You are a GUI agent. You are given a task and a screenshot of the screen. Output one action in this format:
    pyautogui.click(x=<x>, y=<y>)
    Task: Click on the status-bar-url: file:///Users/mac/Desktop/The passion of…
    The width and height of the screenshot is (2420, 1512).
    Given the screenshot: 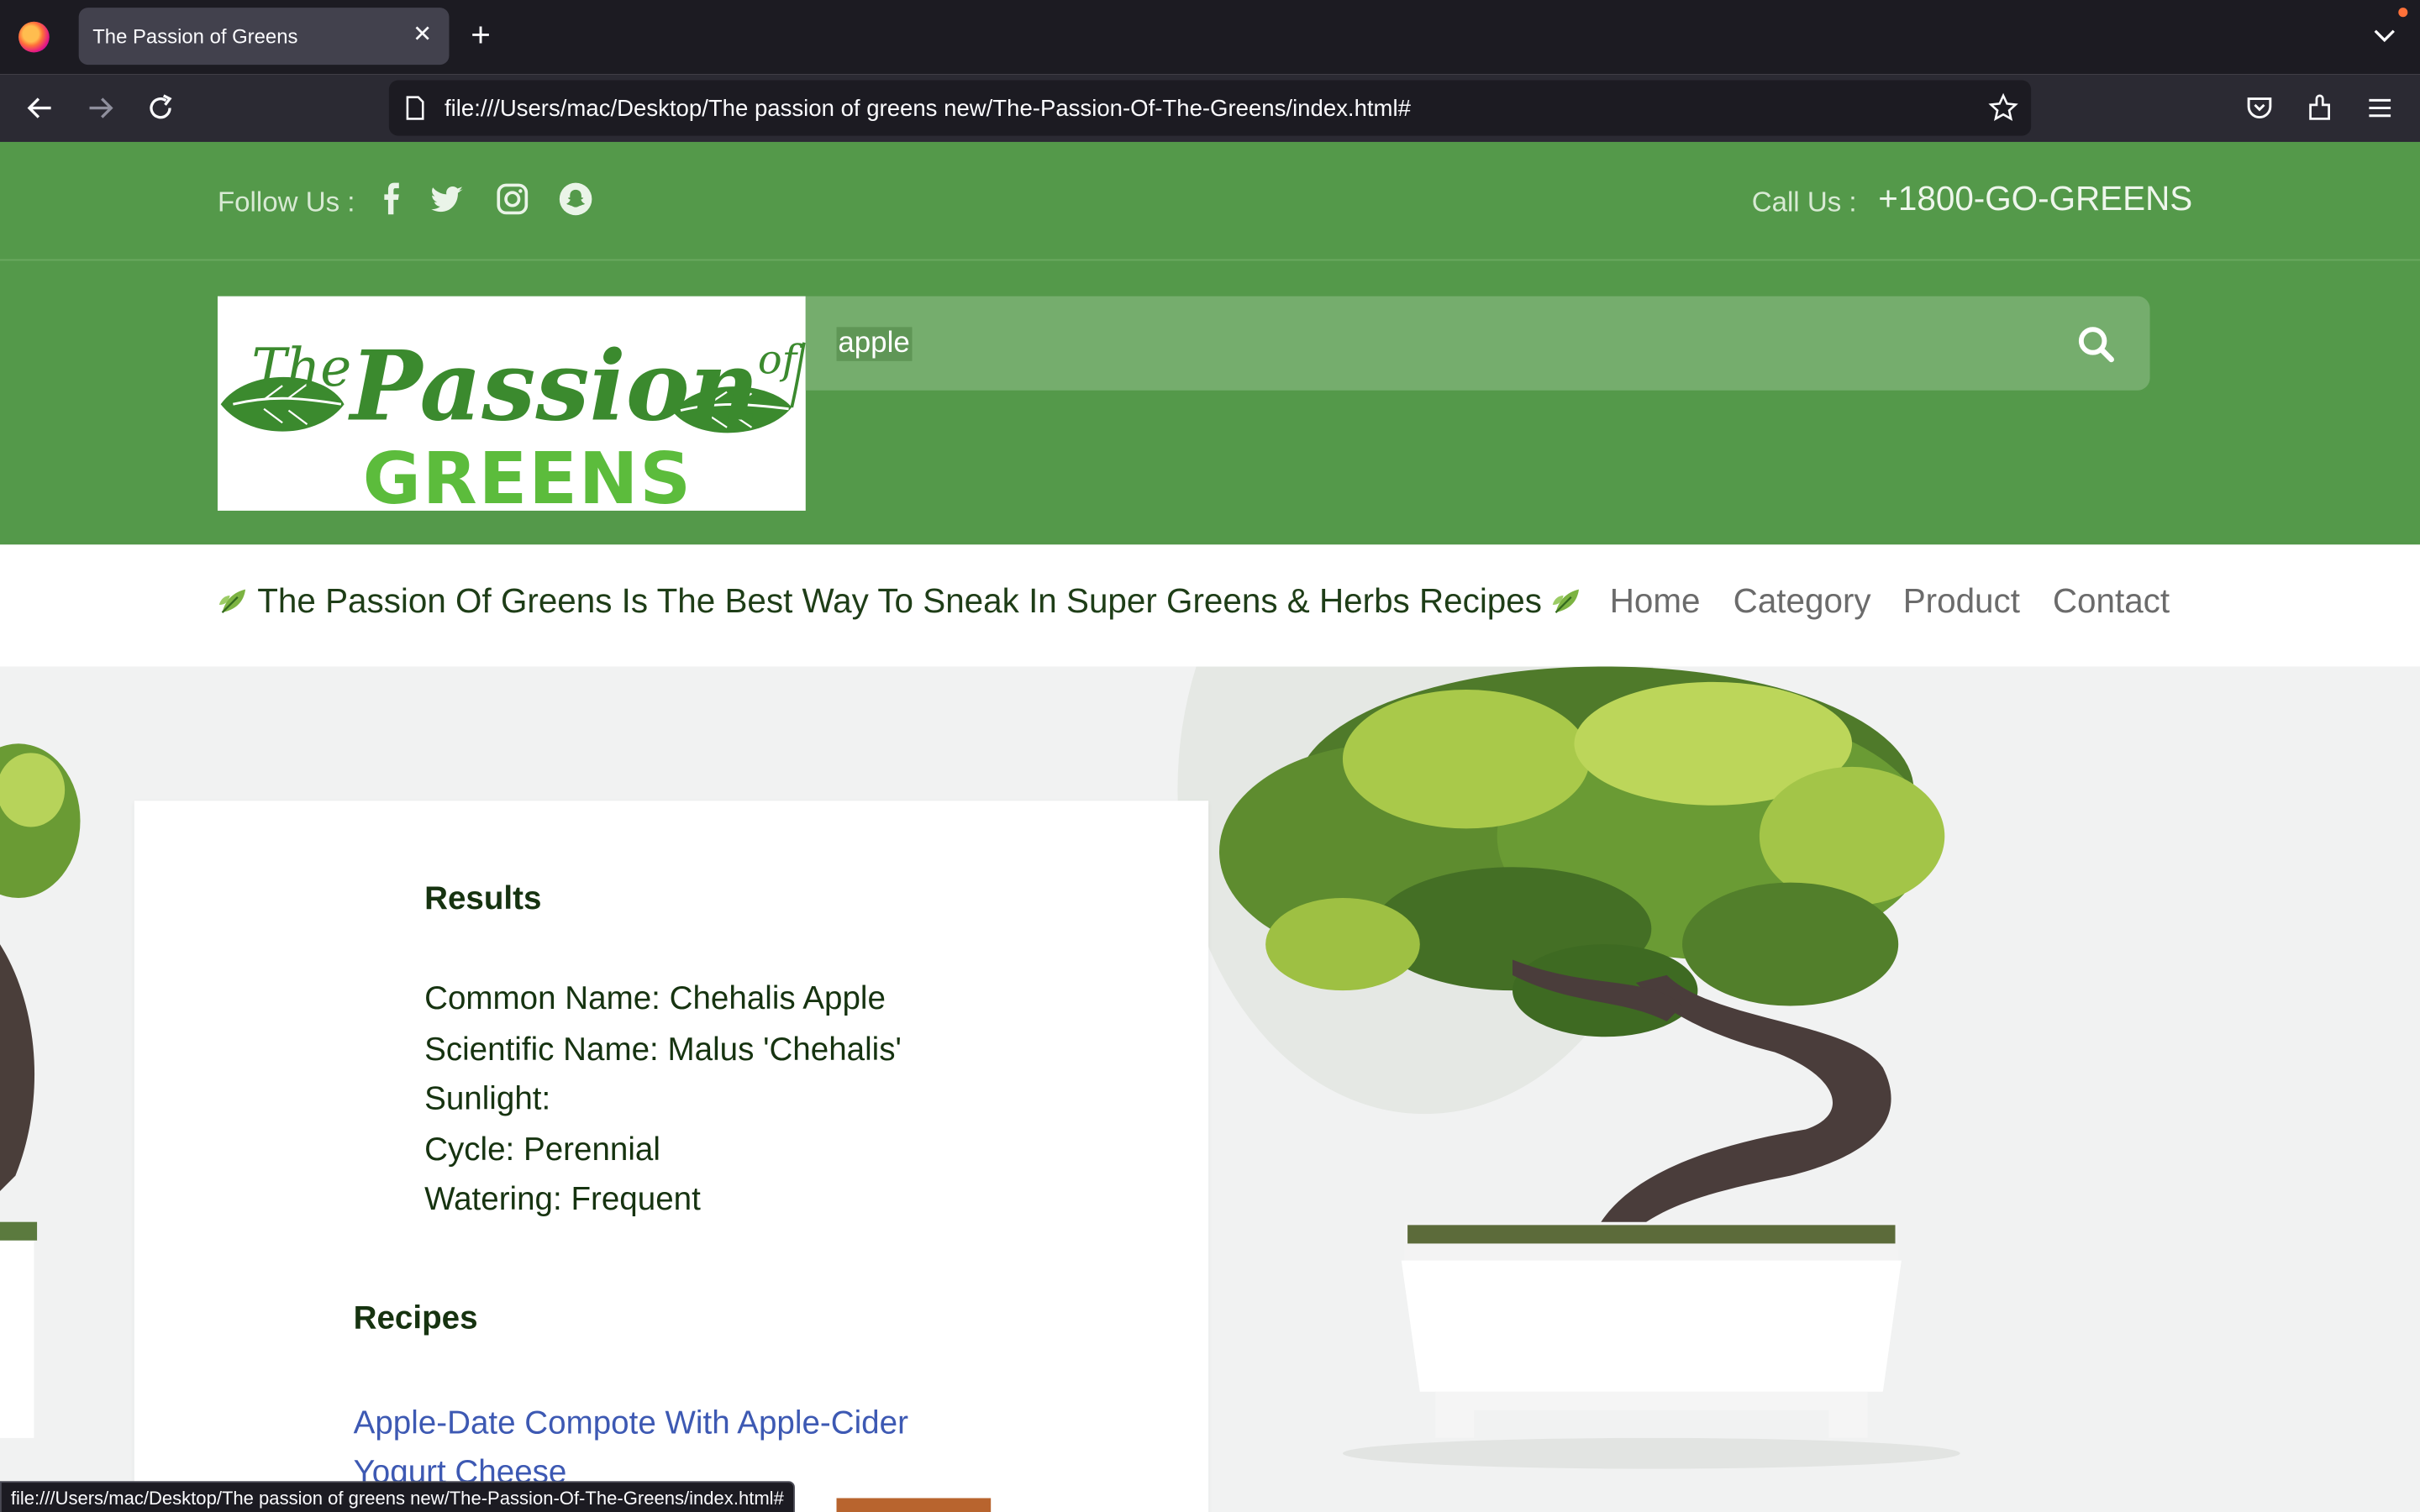 What is the action you would take?
    pyautogui.click(x=397, y=1496)
    